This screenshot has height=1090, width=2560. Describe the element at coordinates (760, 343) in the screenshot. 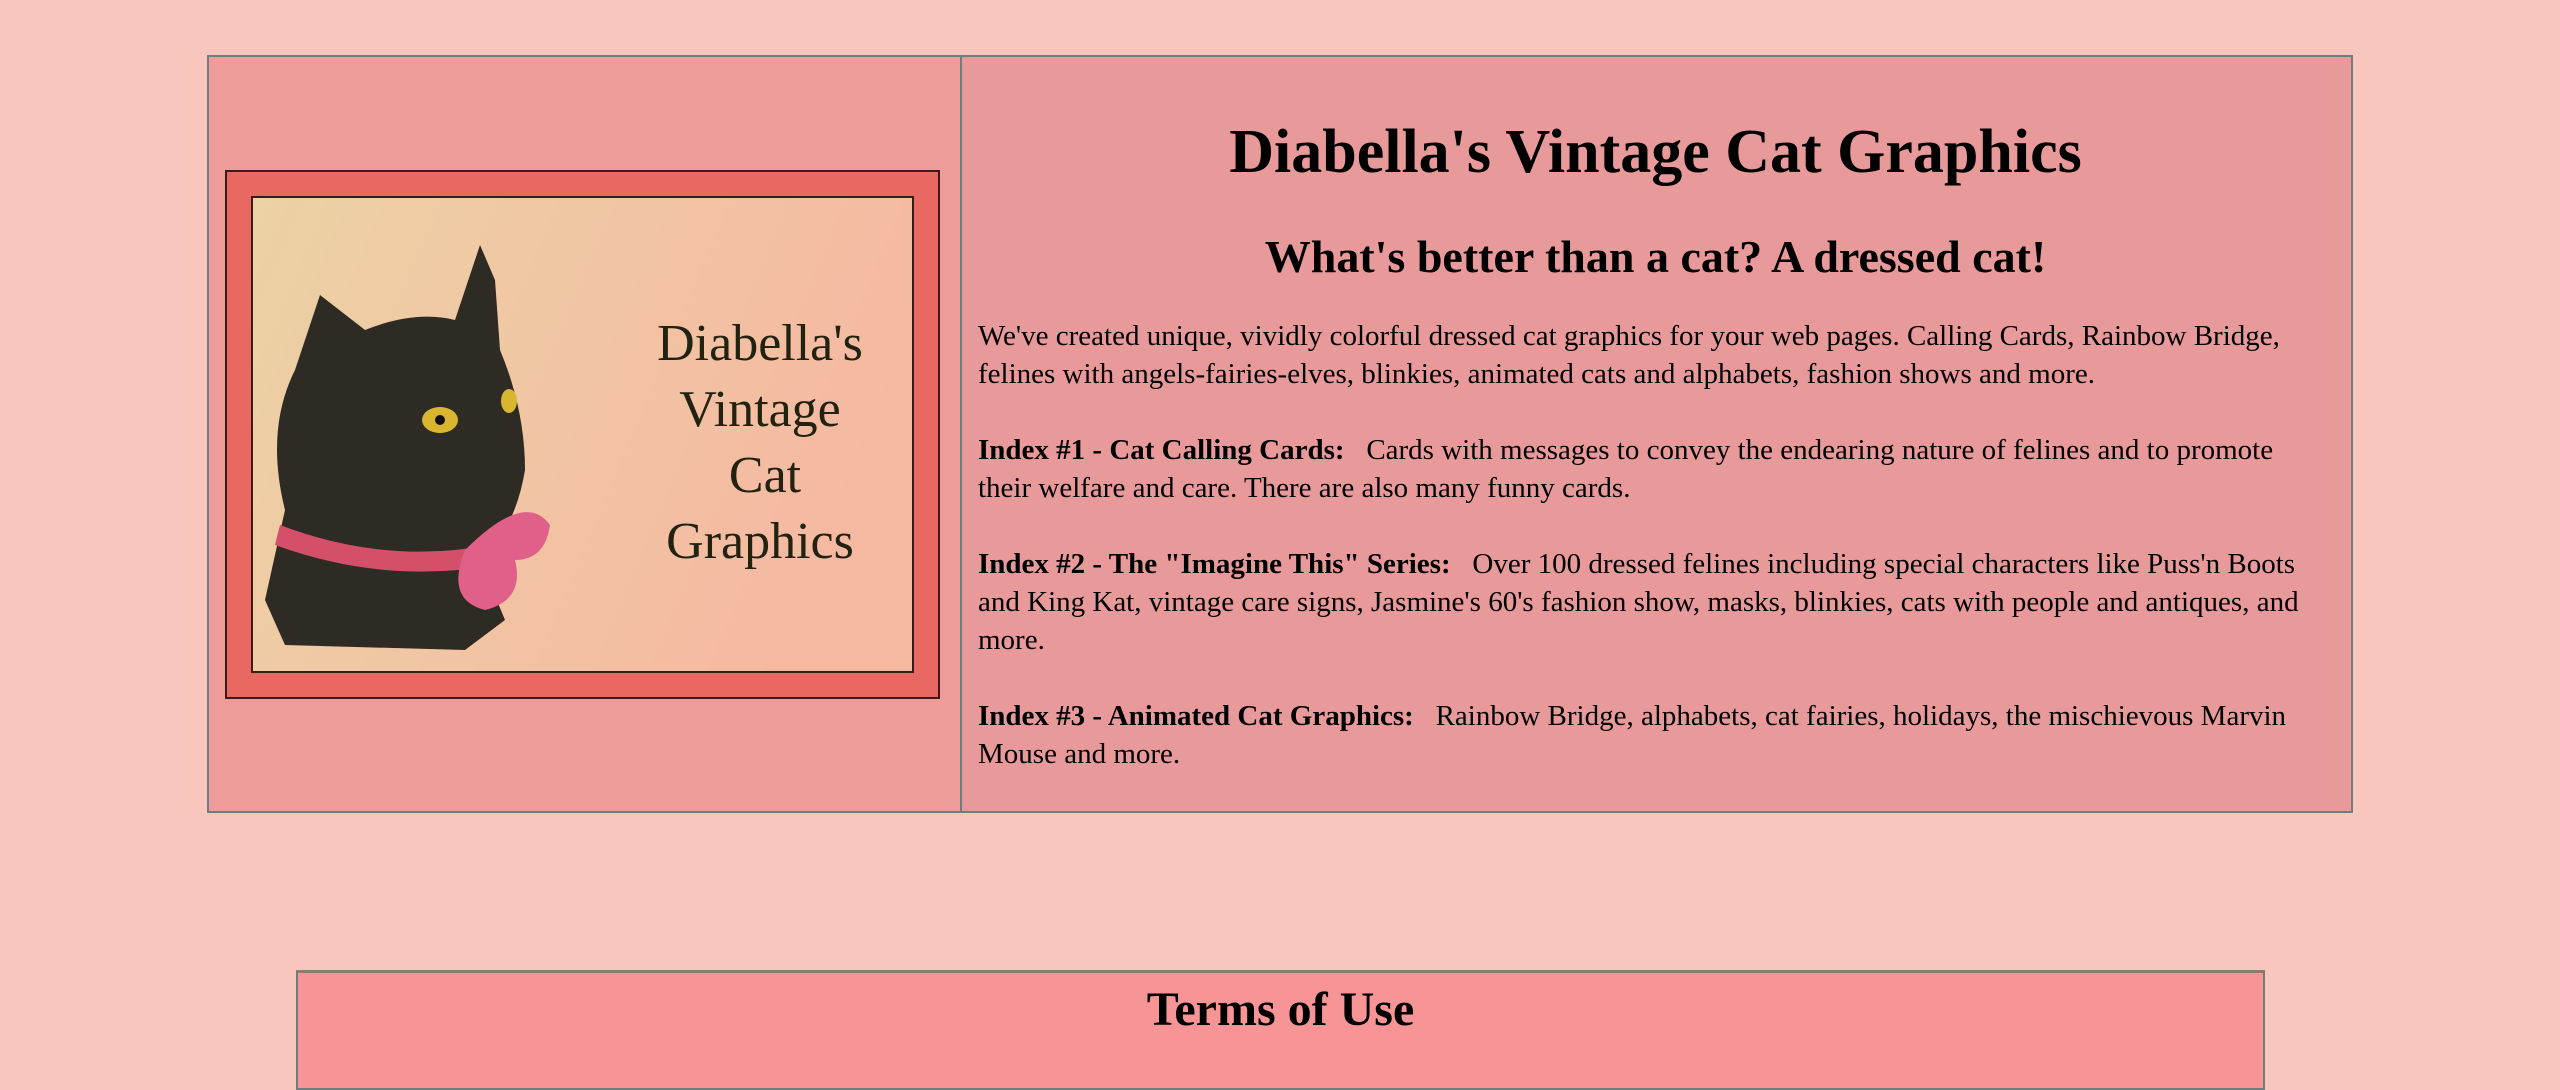

I see `svg-text: Diabella's` at that location.